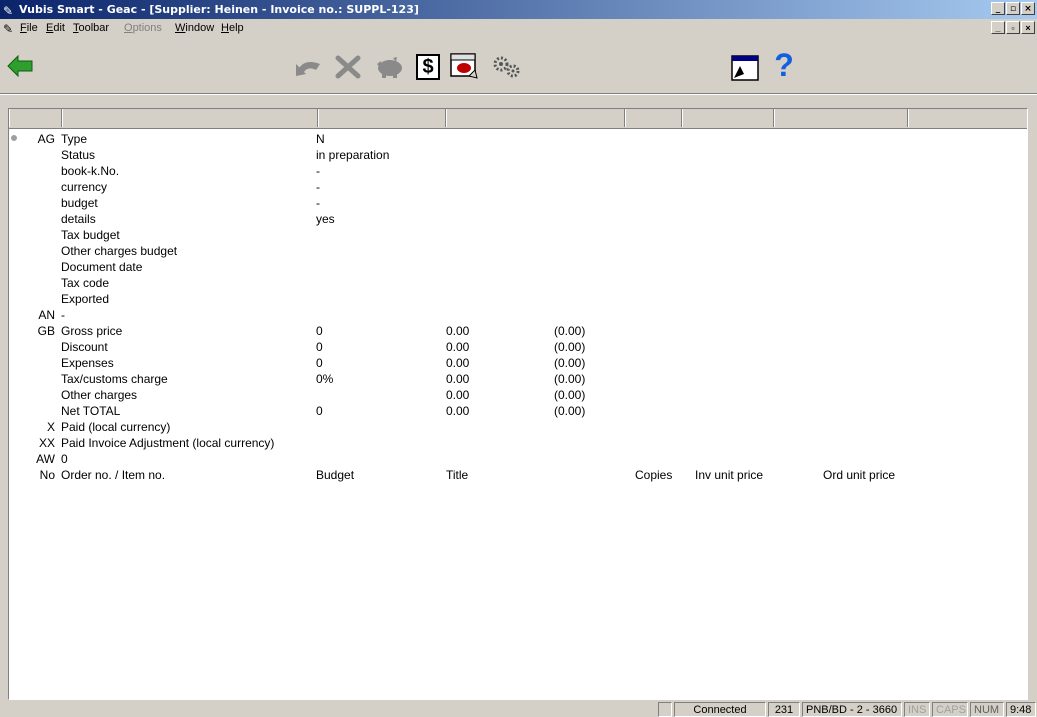 The height and width of the screenshot is (717, 1037). What do you see at coordinates (46, 443) in the screenshot?
I see `field-code: XX` at bounding box center [46, 443].